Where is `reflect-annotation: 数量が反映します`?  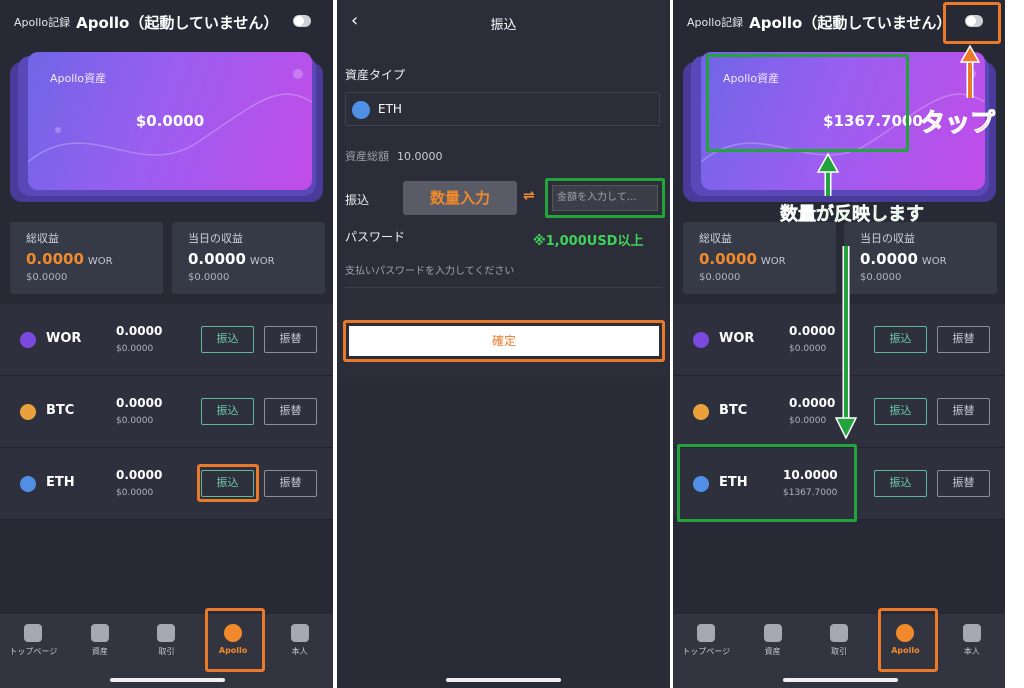
reflect-annotation: 数量が反映します is located at coordinates (852, 215).